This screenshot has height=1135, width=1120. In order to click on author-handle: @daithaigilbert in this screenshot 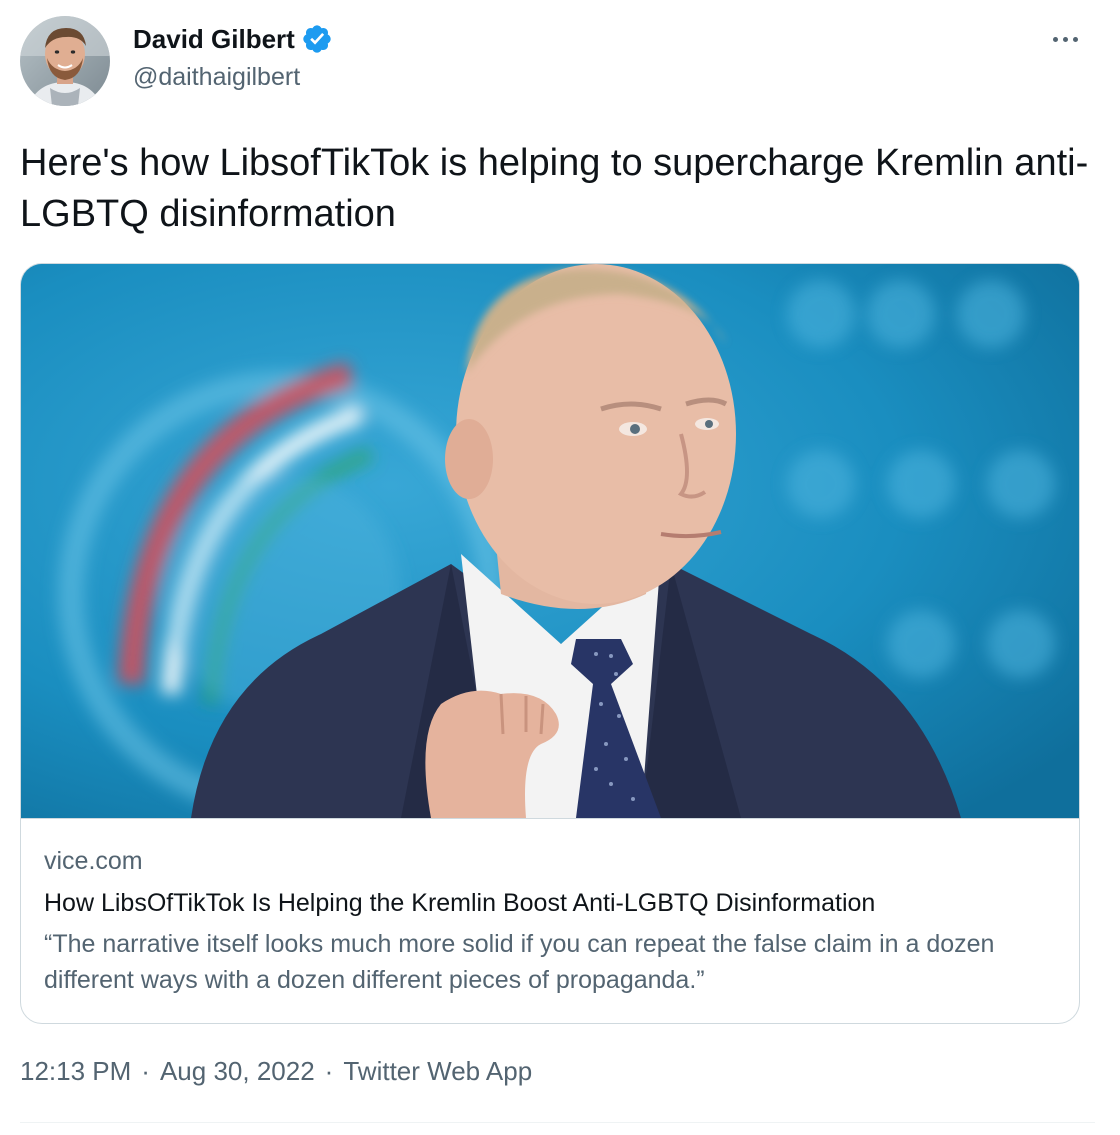, I will do `click(216, 77)`.